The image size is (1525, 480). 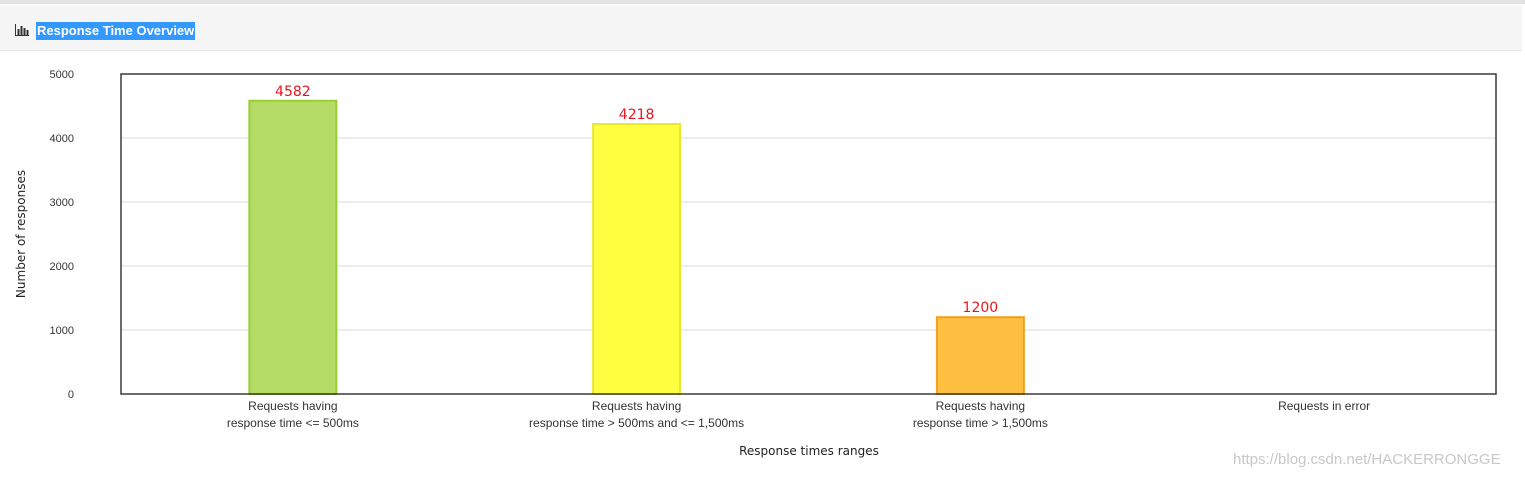 I want to click on y-tick-label: 3000, so click(x=62, y=203).